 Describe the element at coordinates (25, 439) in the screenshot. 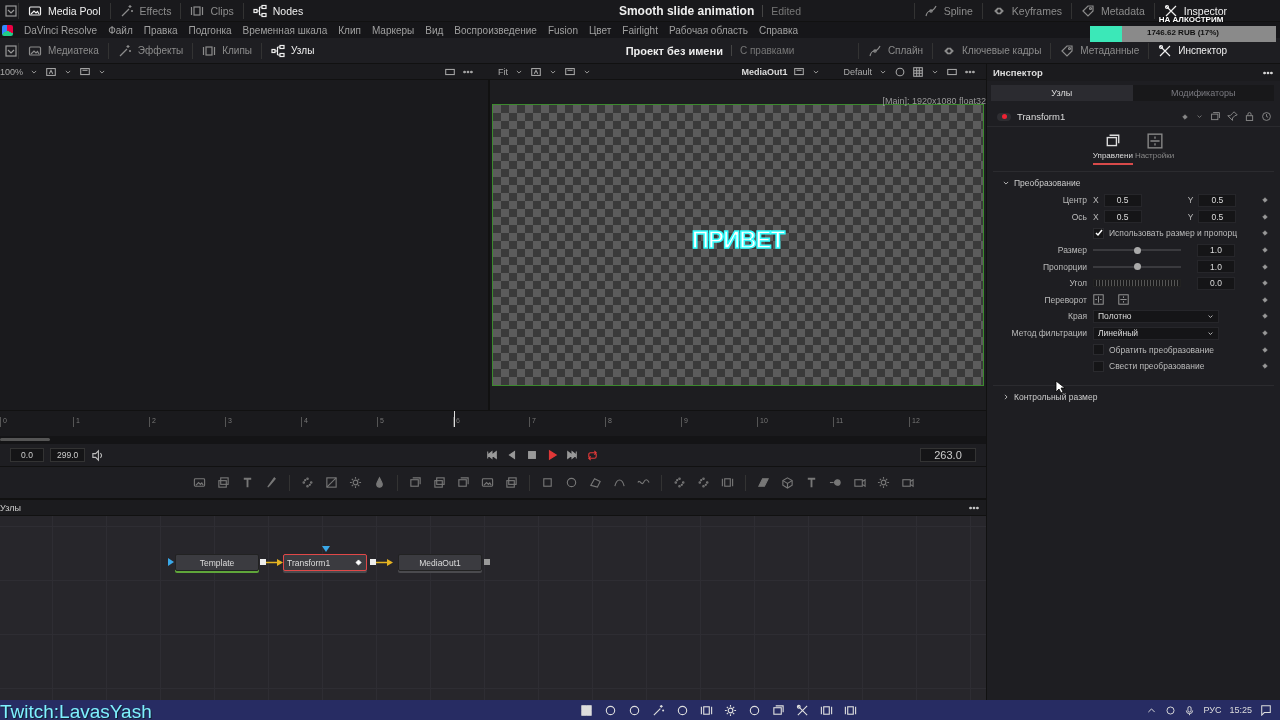

I see `scrollbar` at that location.